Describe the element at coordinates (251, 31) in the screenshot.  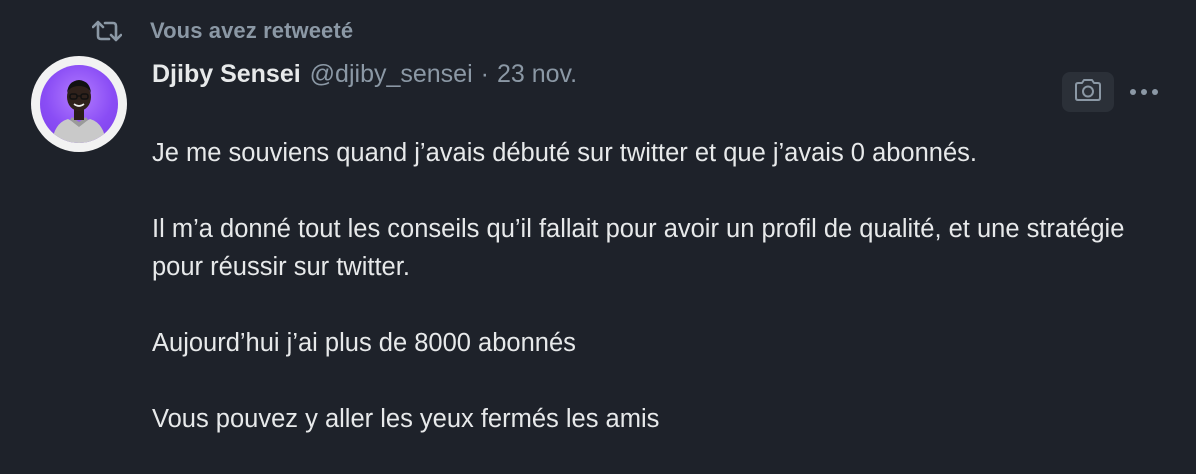
I see `retweet-label: Vous avez retweeté` at that location.